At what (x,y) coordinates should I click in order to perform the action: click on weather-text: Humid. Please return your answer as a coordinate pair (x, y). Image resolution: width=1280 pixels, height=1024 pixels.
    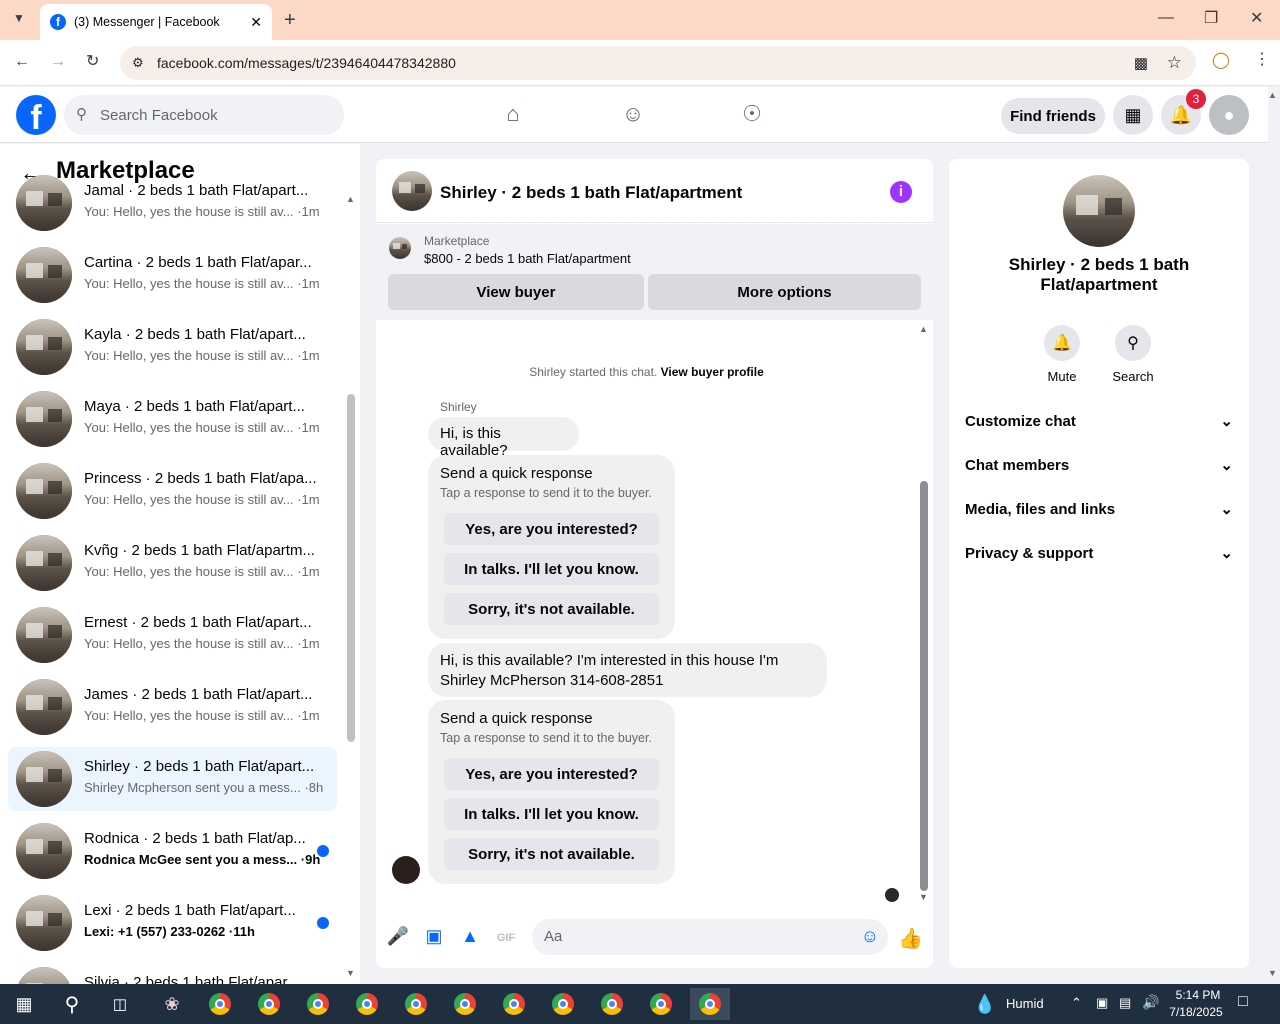
    Looking at the image, I should click on (1025, 1003).